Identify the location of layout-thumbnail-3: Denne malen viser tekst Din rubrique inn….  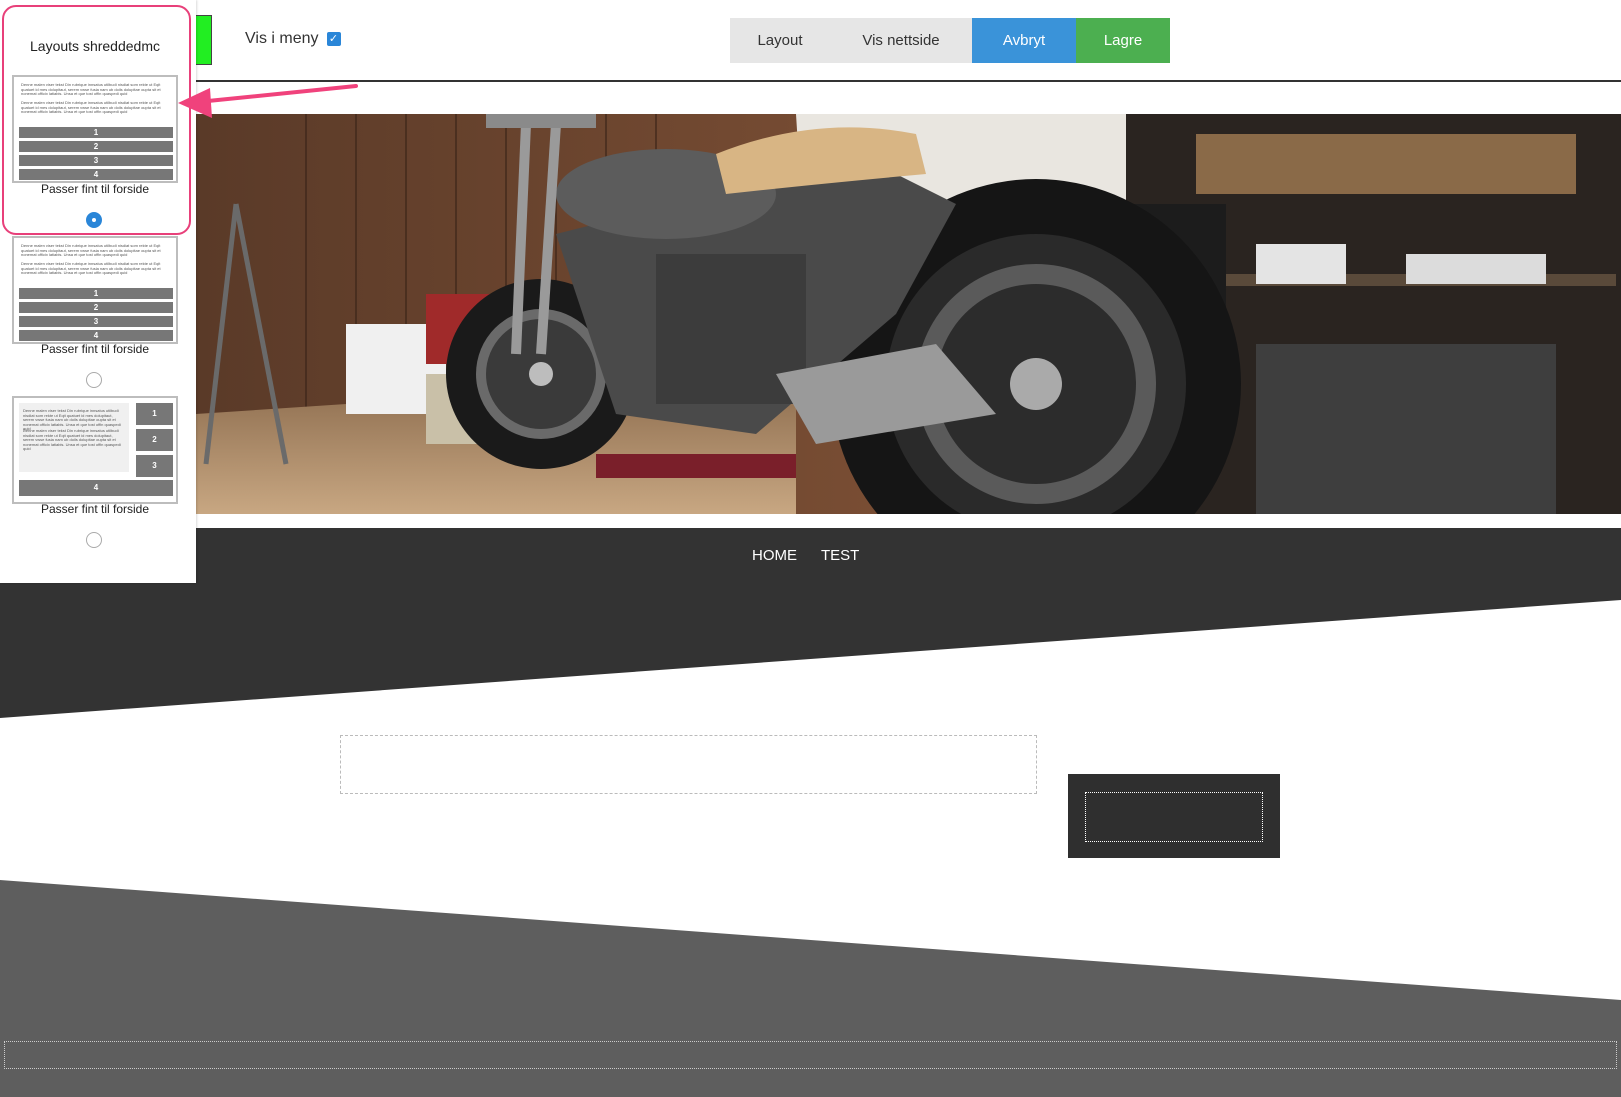
(95, 450).